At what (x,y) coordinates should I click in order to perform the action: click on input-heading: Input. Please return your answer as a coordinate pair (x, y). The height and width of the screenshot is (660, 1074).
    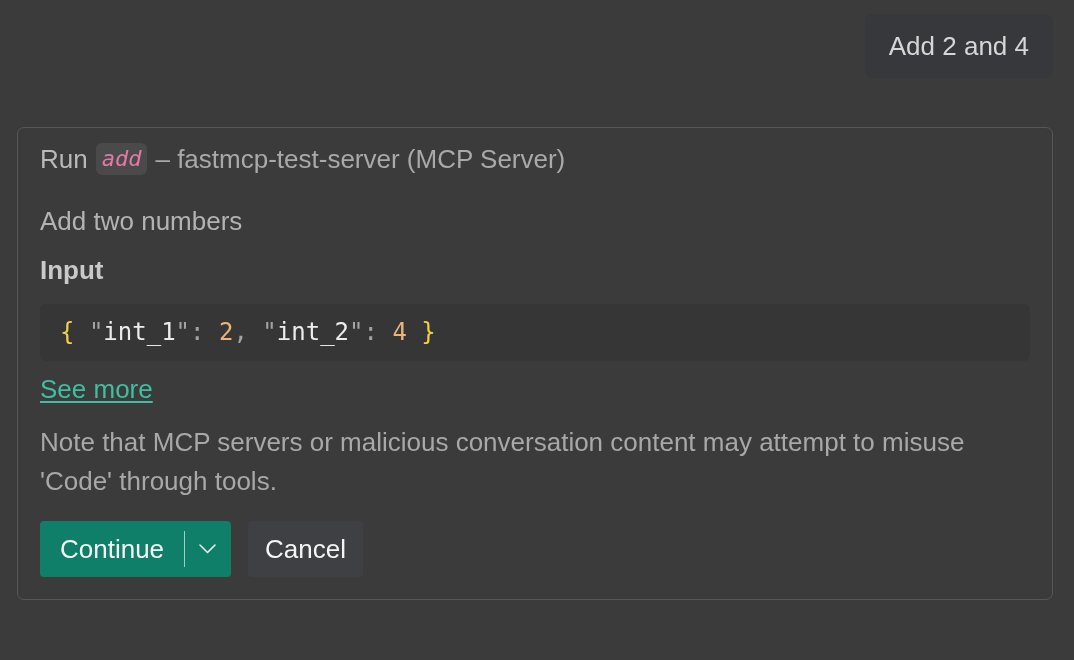
    Looking at the image, I should click on (72, 270).